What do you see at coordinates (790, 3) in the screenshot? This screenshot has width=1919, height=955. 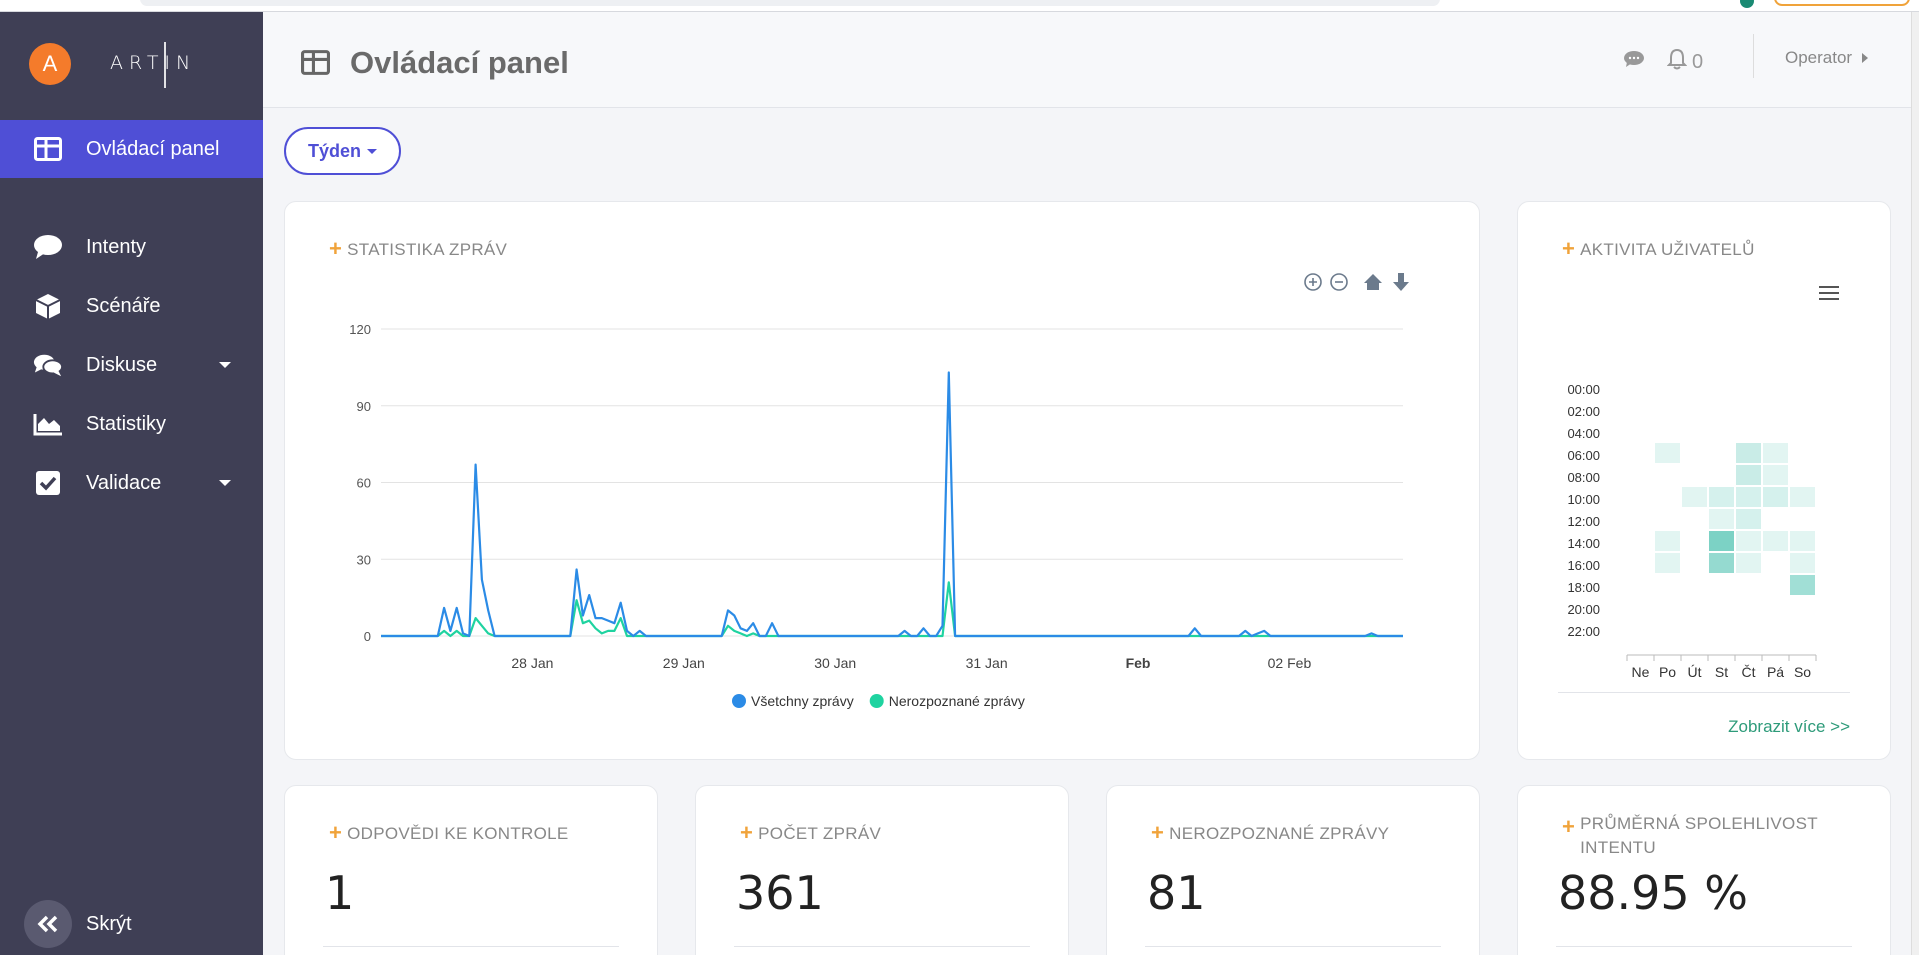 I see `address-bar` at bounding box center [790, 3].